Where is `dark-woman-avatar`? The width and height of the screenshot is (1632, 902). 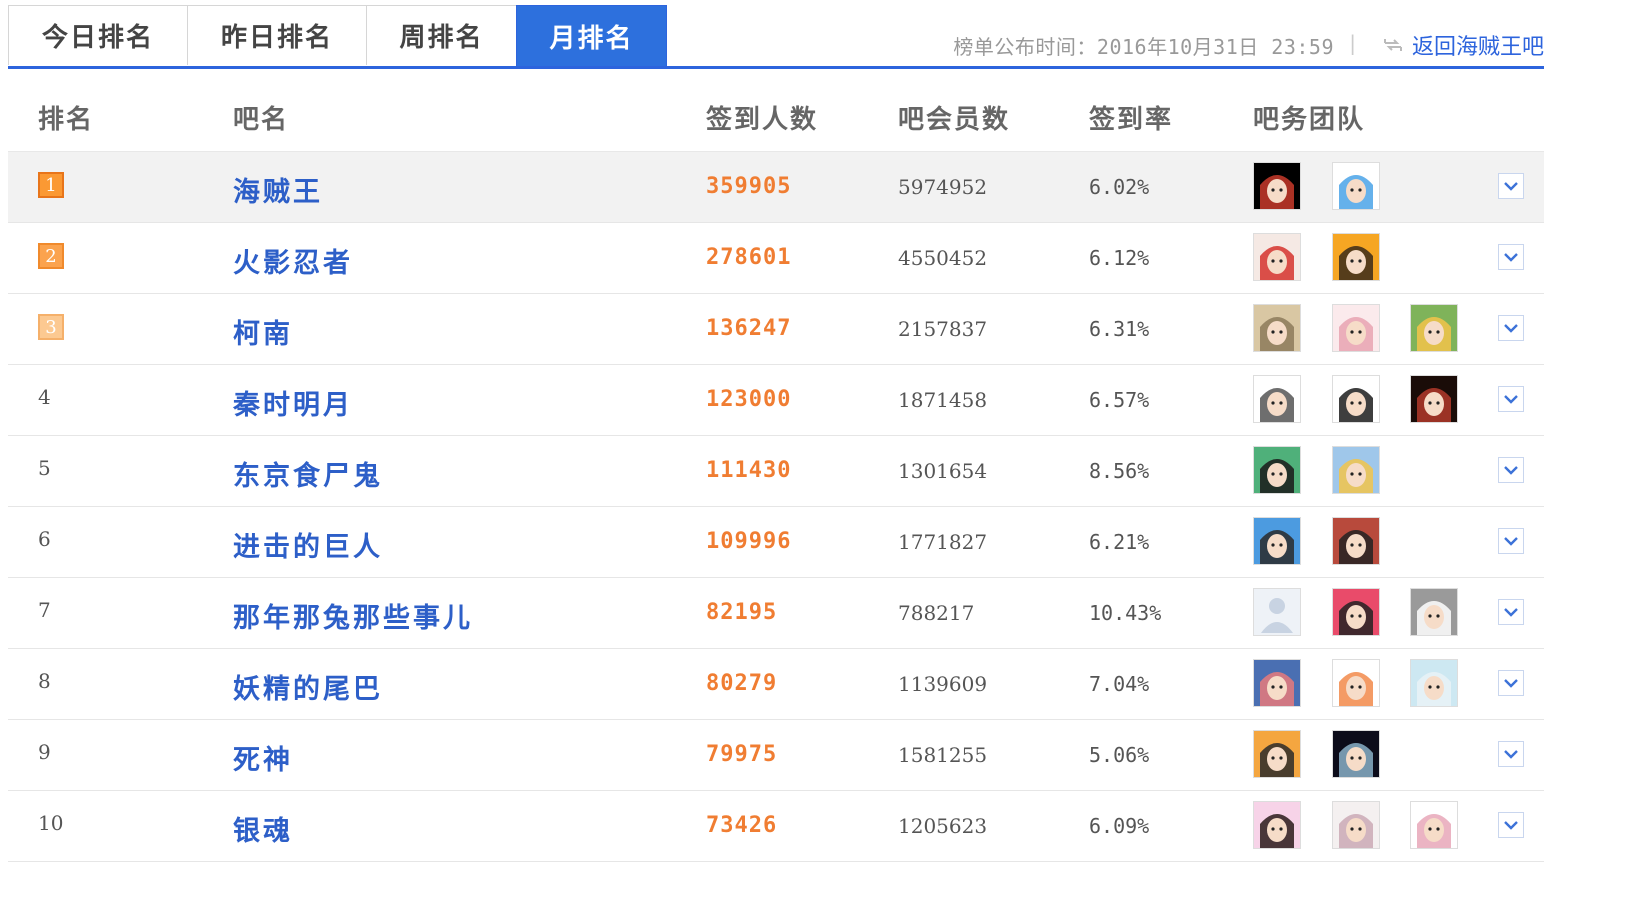
dark-woman-avatar is located at coordinates (1434, 399).